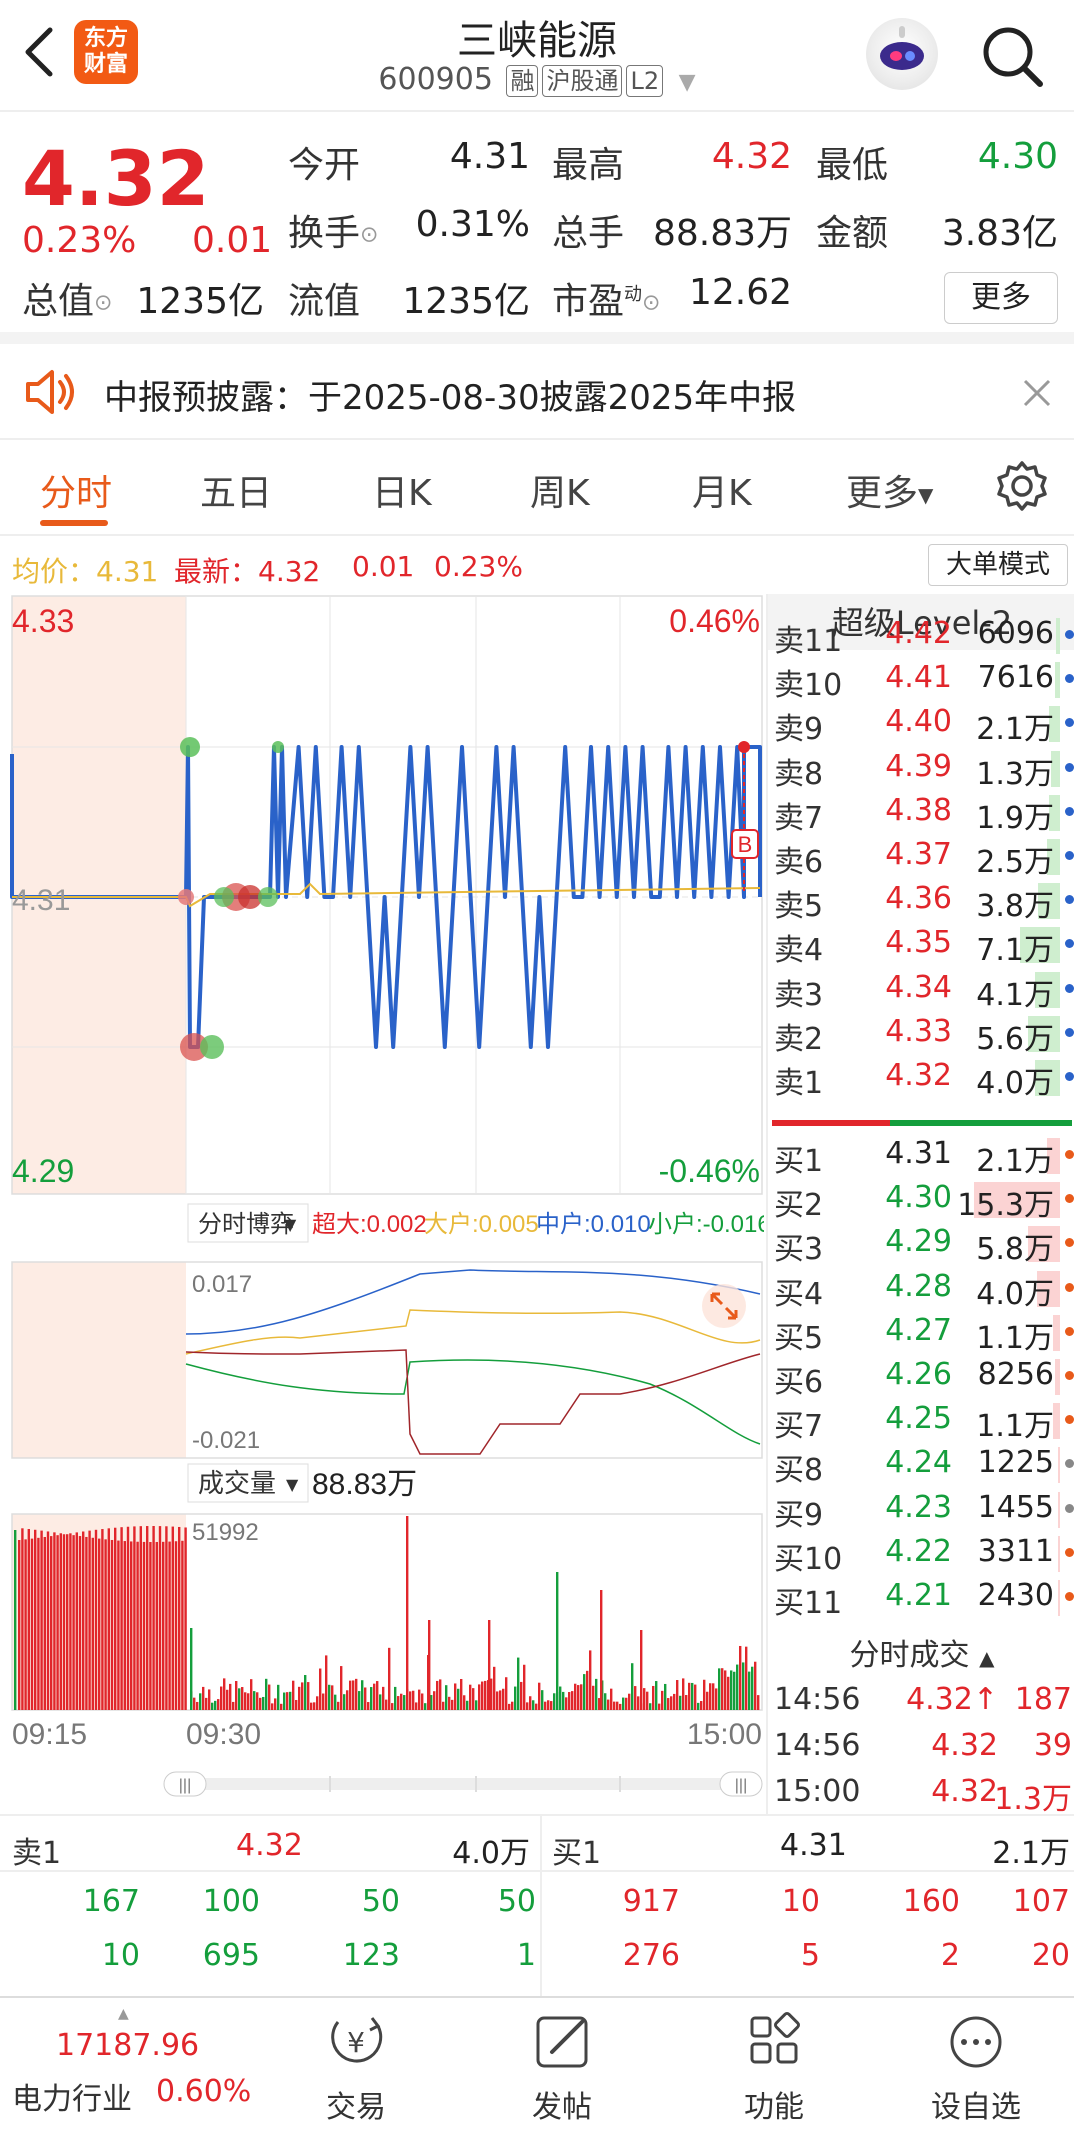  What do you see at coordinates (380, 1901) in the screenshot?
I see `queue-sell-order: 50` at bounding box center [380, 1901].